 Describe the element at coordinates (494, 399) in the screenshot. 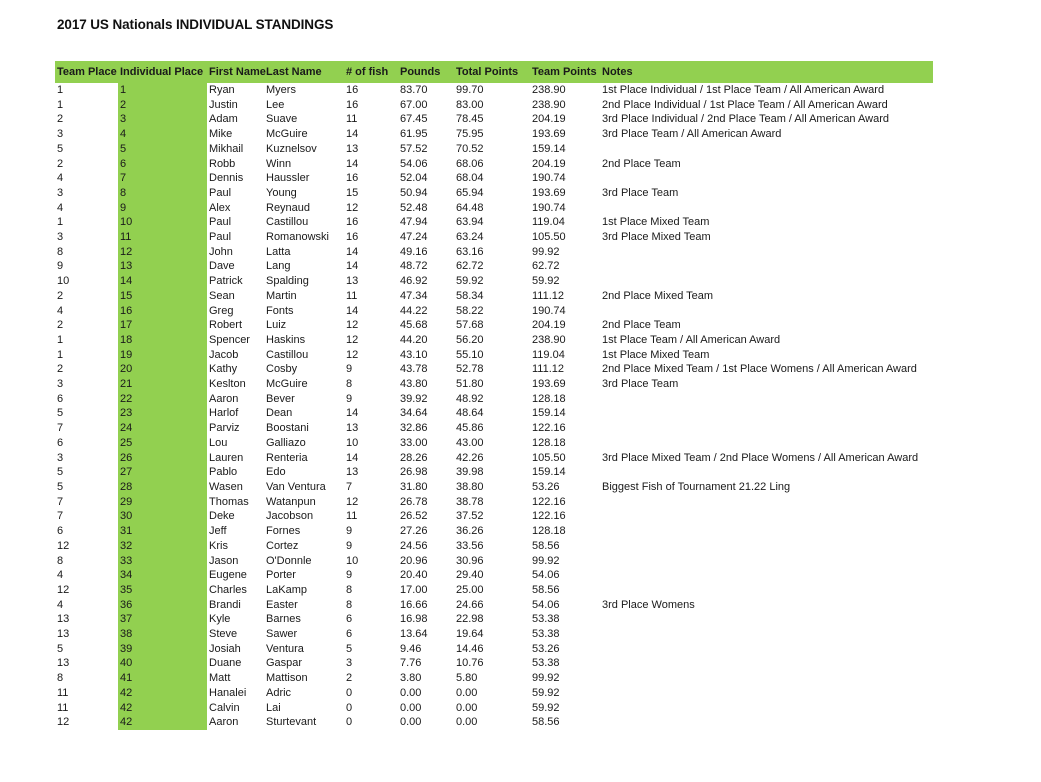

I see `table-row: 6 22 Aaron Bever 9 39.92 48.92 128.18` at that location.